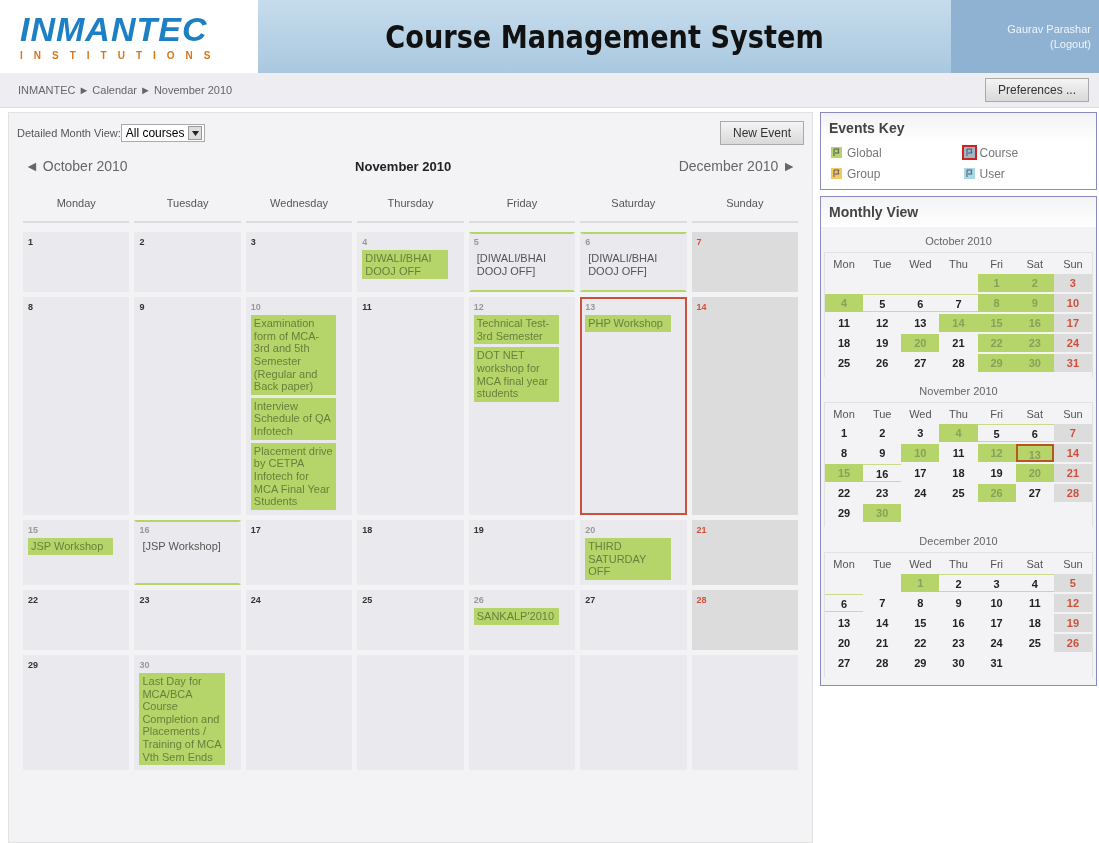 The image size is (1099, 843). What do you see at coordinates (958, 239) in the screenshot?
I see `month-title: October 2010` at bounding box center [958, 239].